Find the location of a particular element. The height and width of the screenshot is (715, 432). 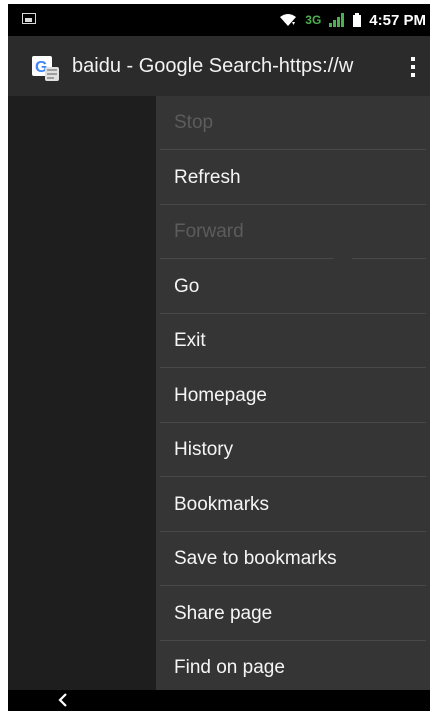

status-icons: 3G 4:57 PM is located at coordinates (352, 20).